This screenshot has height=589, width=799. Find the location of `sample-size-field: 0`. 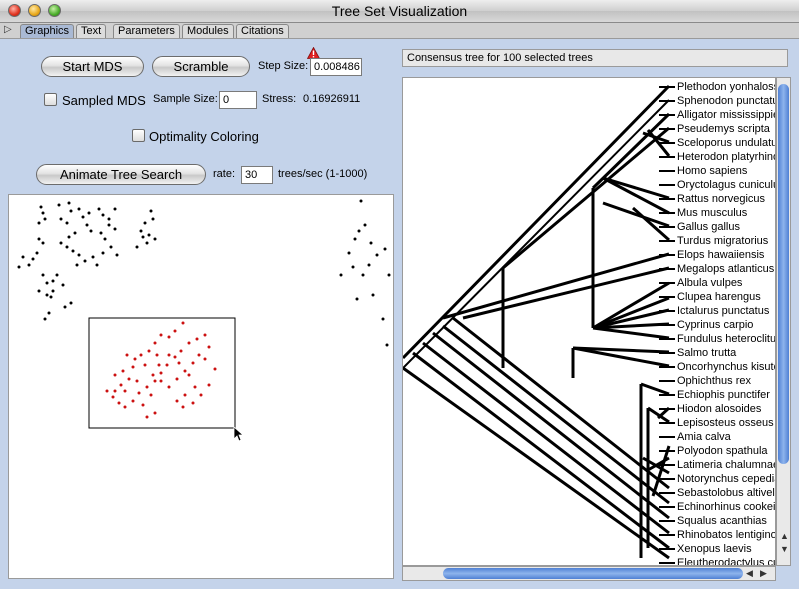

sample-size-field: 0 is located at coordinates (238, 100).